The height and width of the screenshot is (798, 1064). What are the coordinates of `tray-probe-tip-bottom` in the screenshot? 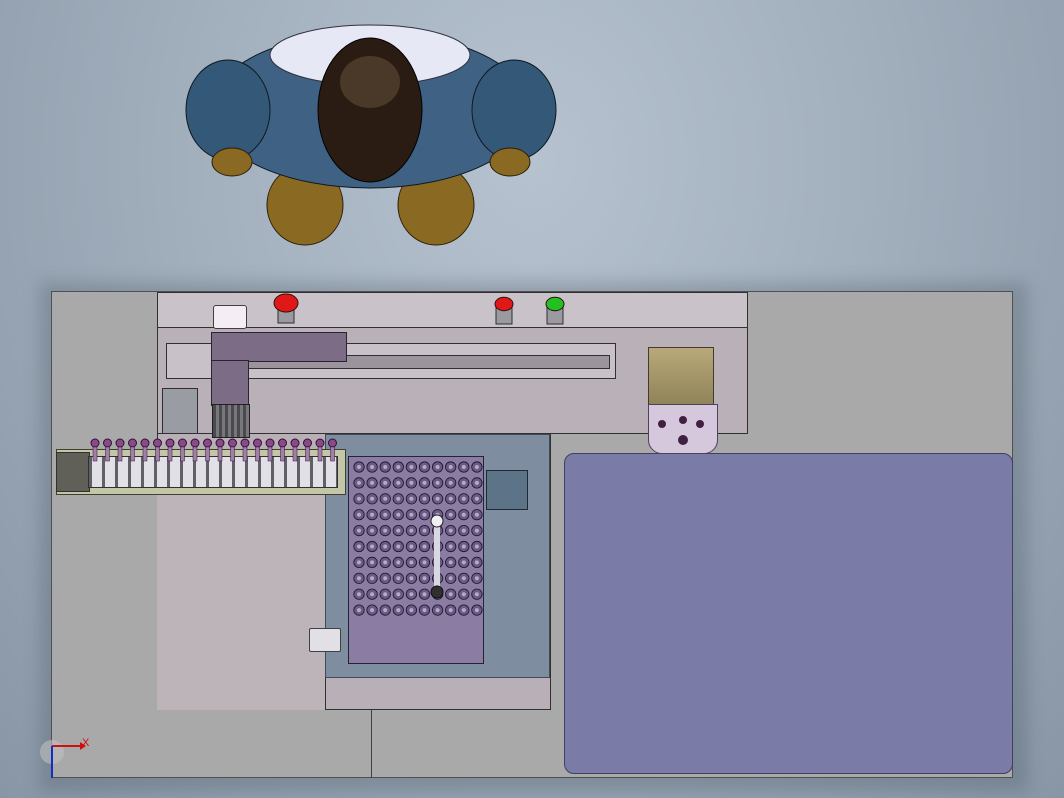 It's located at (437, 592).